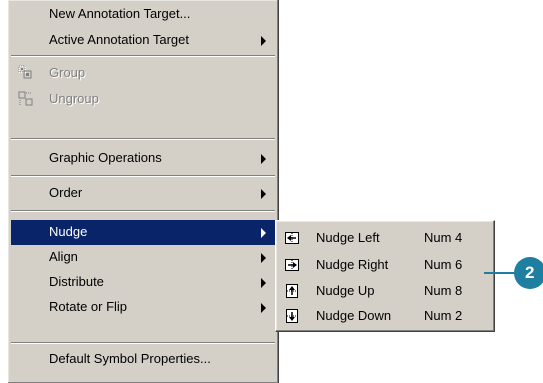  I want to click on menu-item-distribute: Distribute, so click(143, 282).